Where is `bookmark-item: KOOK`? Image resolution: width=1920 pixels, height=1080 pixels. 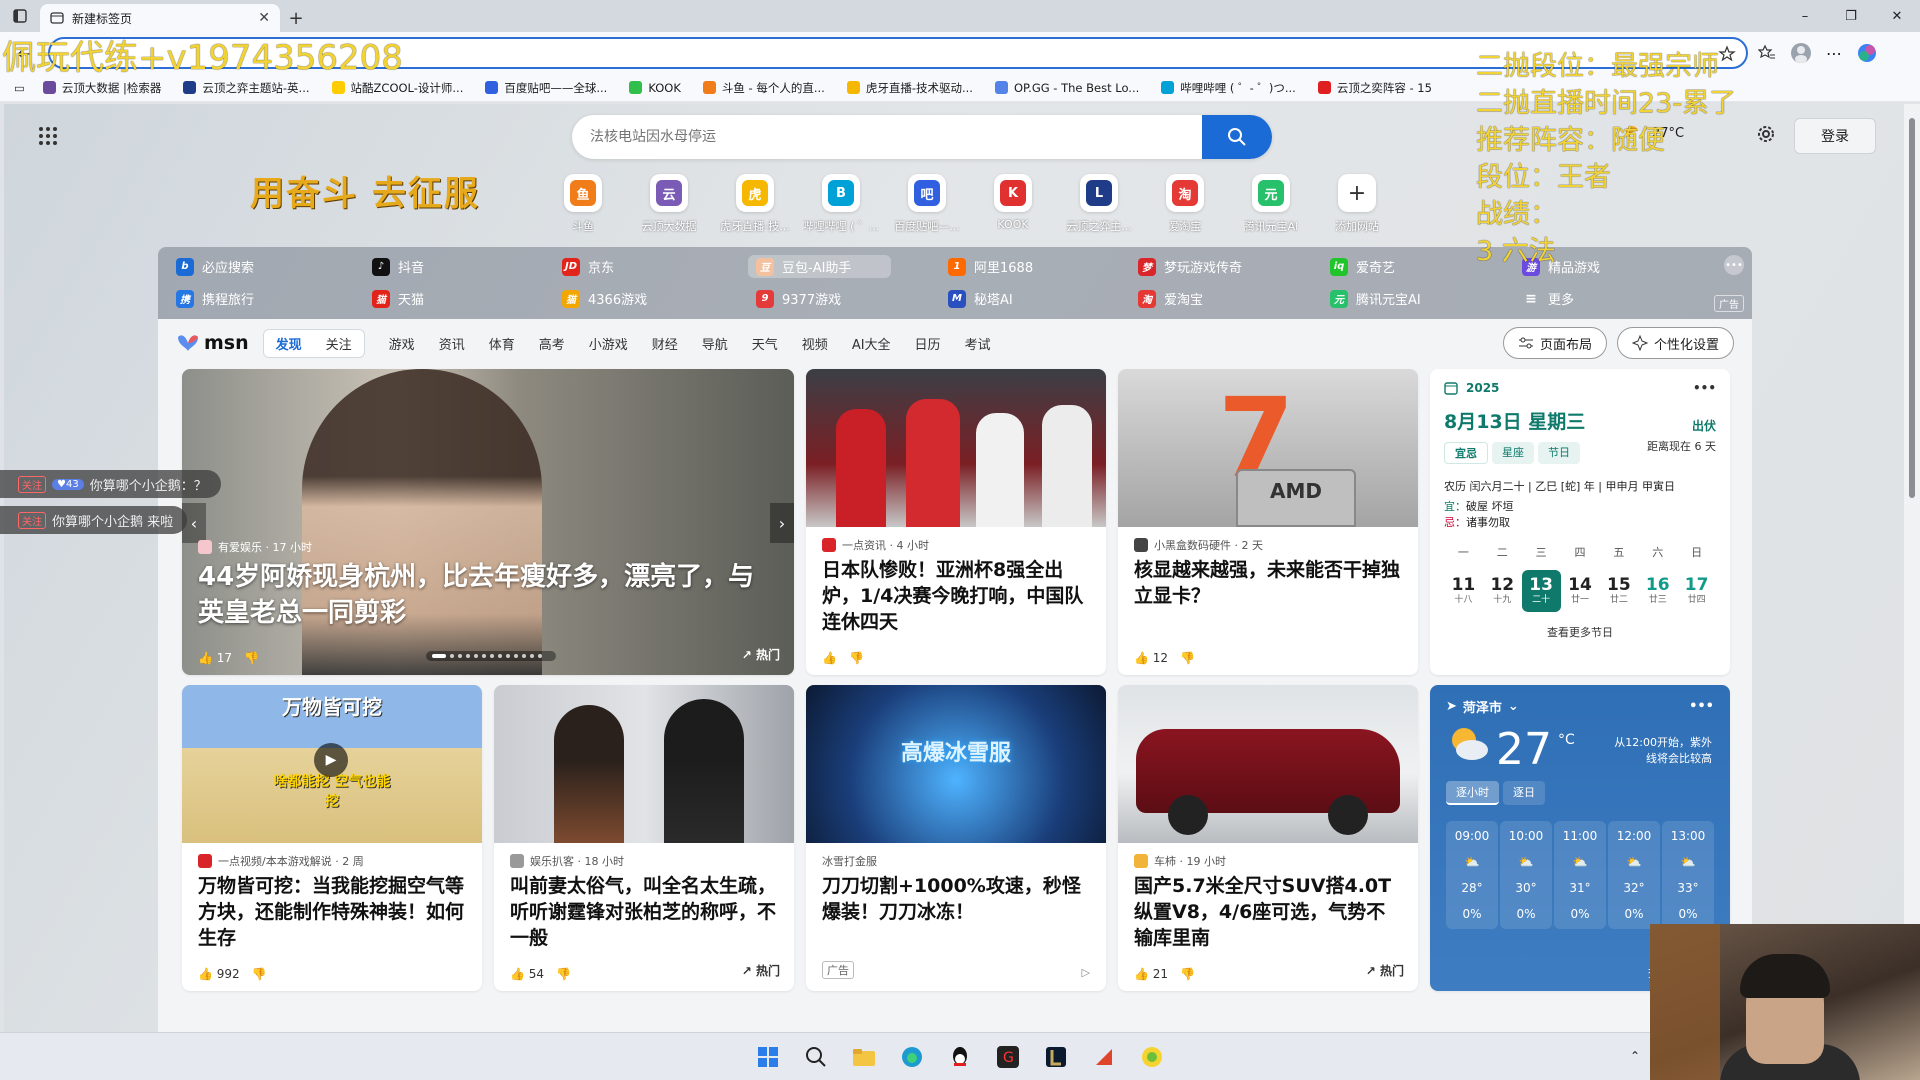
bookmark-item: KOOK is located at coordinates (655, 88).